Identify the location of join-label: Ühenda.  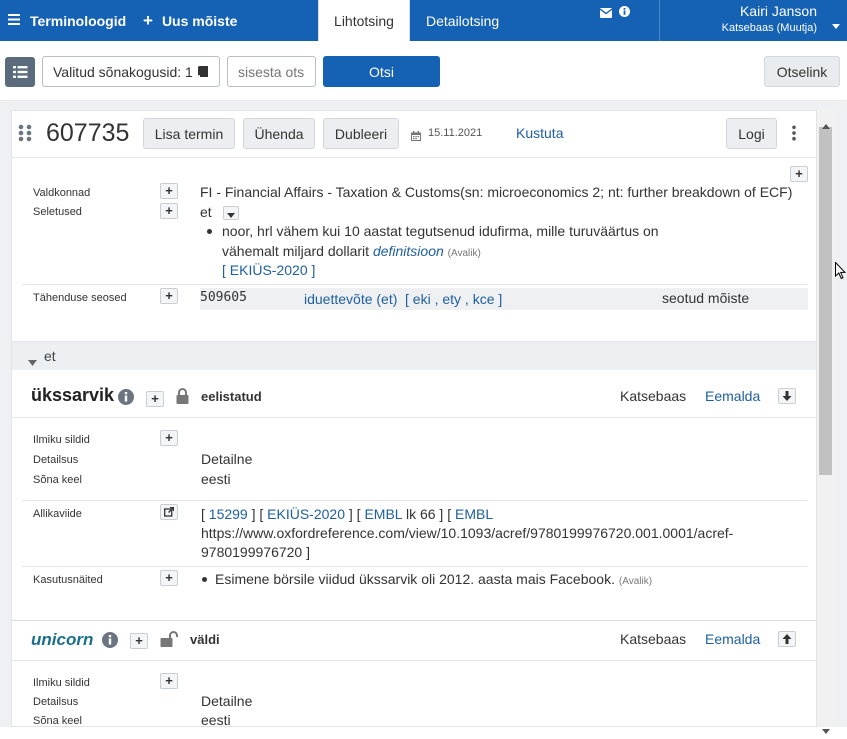
(279, 133).